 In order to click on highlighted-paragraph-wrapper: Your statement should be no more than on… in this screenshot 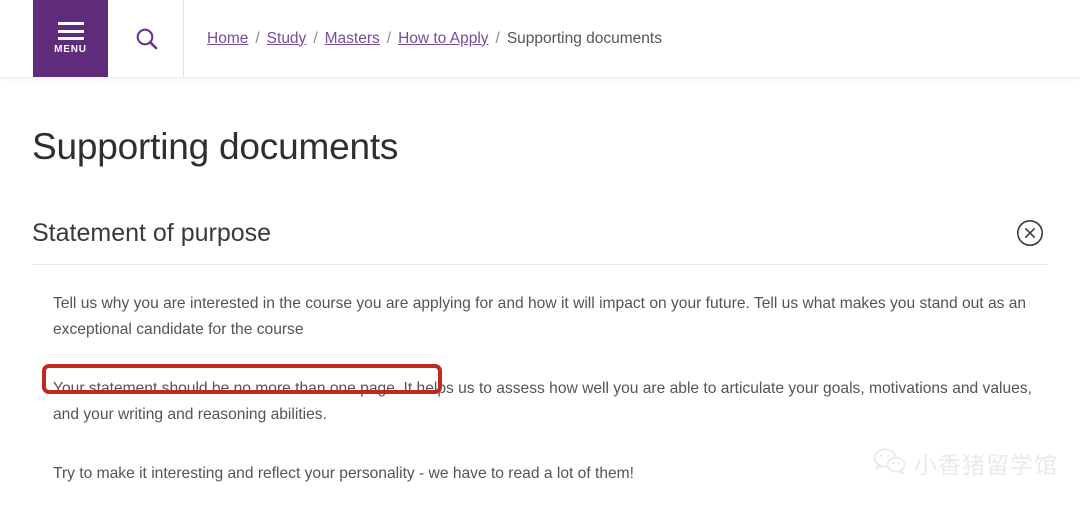, I will do `click(545, 396)`.